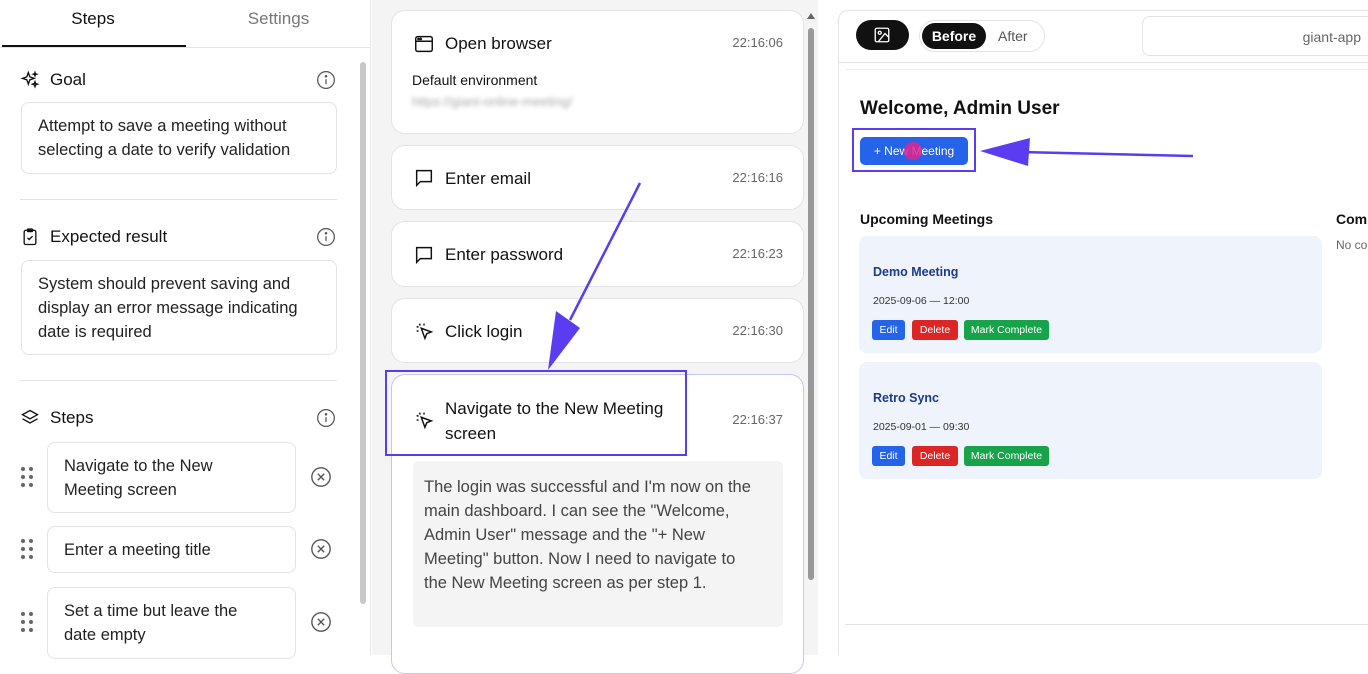 The height and width of the screenshot is (674, 1368). I want to click on timeline-item-title: Enter password, so click(504, 254).